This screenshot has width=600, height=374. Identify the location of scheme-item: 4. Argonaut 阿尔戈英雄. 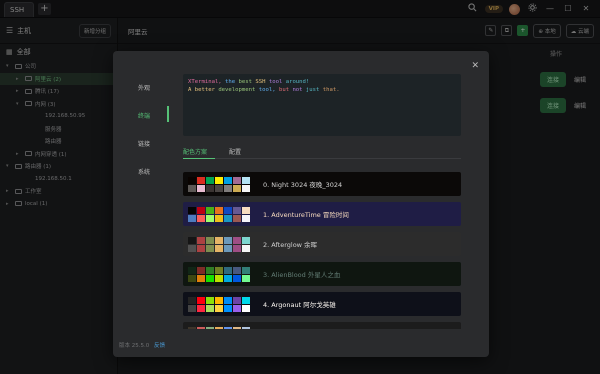
(322, 304).